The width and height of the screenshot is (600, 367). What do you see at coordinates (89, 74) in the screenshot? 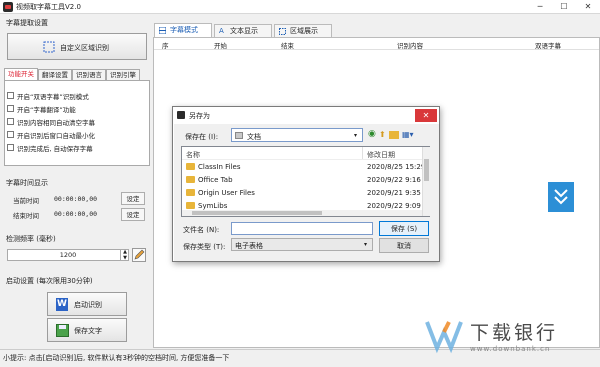
I see `tab-recognition-language: 识别语言` at bounding box center [89, 74].